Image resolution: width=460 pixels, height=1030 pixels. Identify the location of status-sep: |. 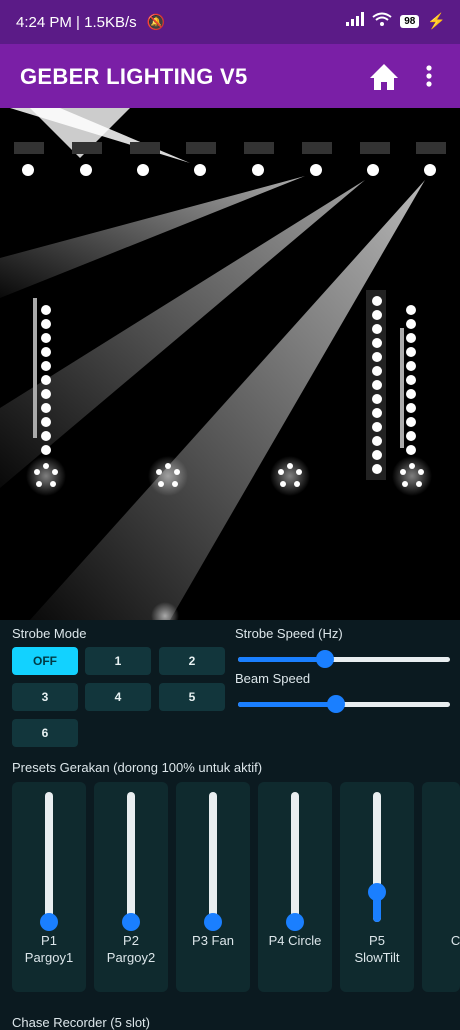
(80, 22).